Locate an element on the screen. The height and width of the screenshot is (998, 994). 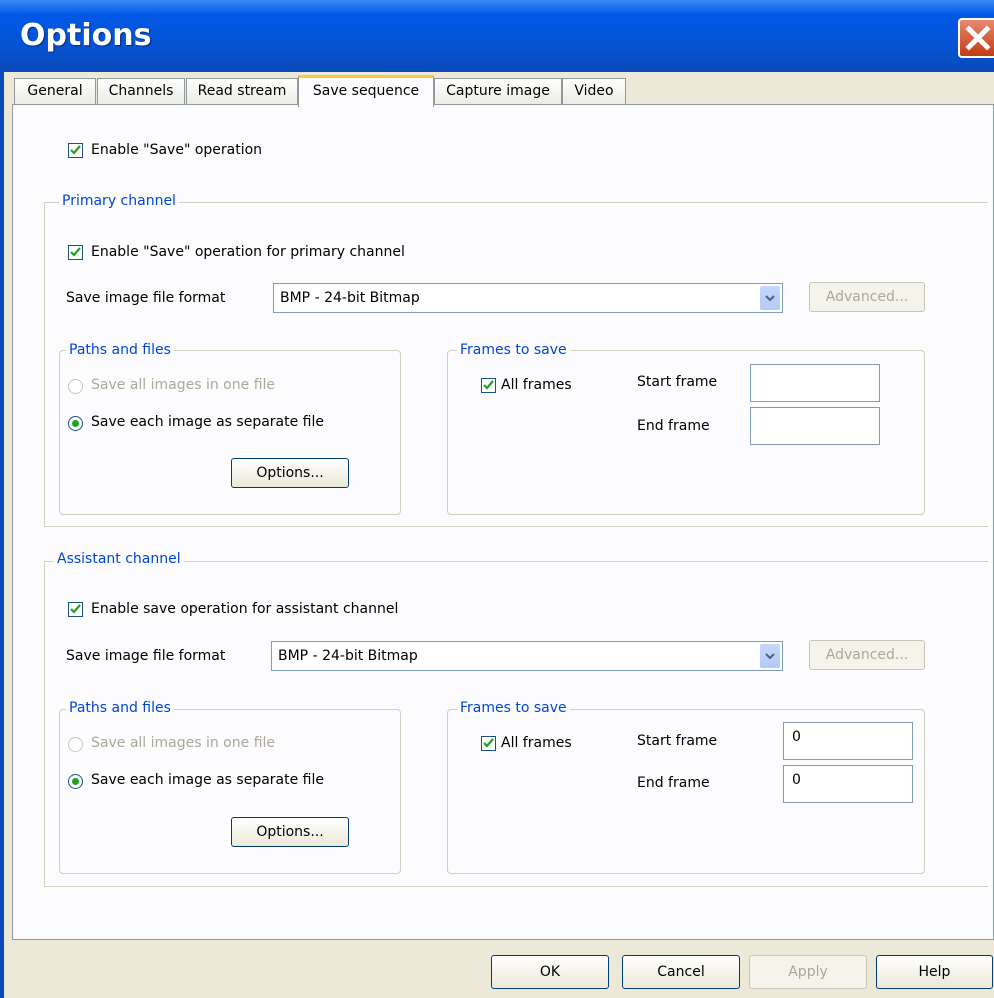
ok-button: OK is located at coordinates (550, 972).